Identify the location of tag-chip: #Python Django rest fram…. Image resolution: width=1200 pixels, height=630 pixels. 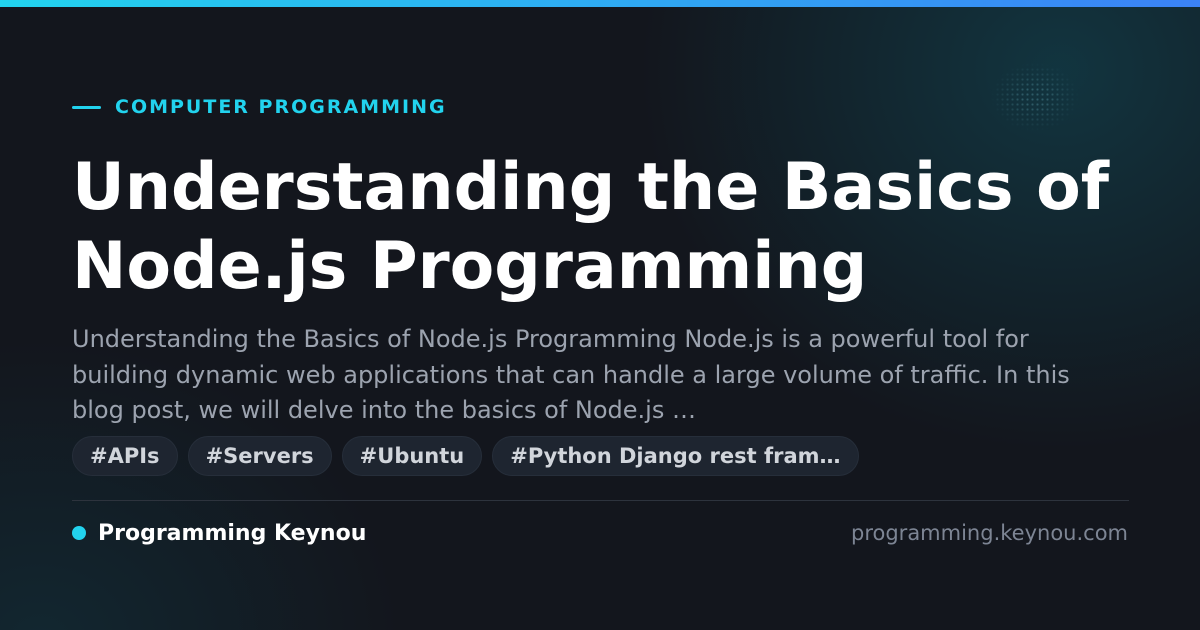
(675, 456).